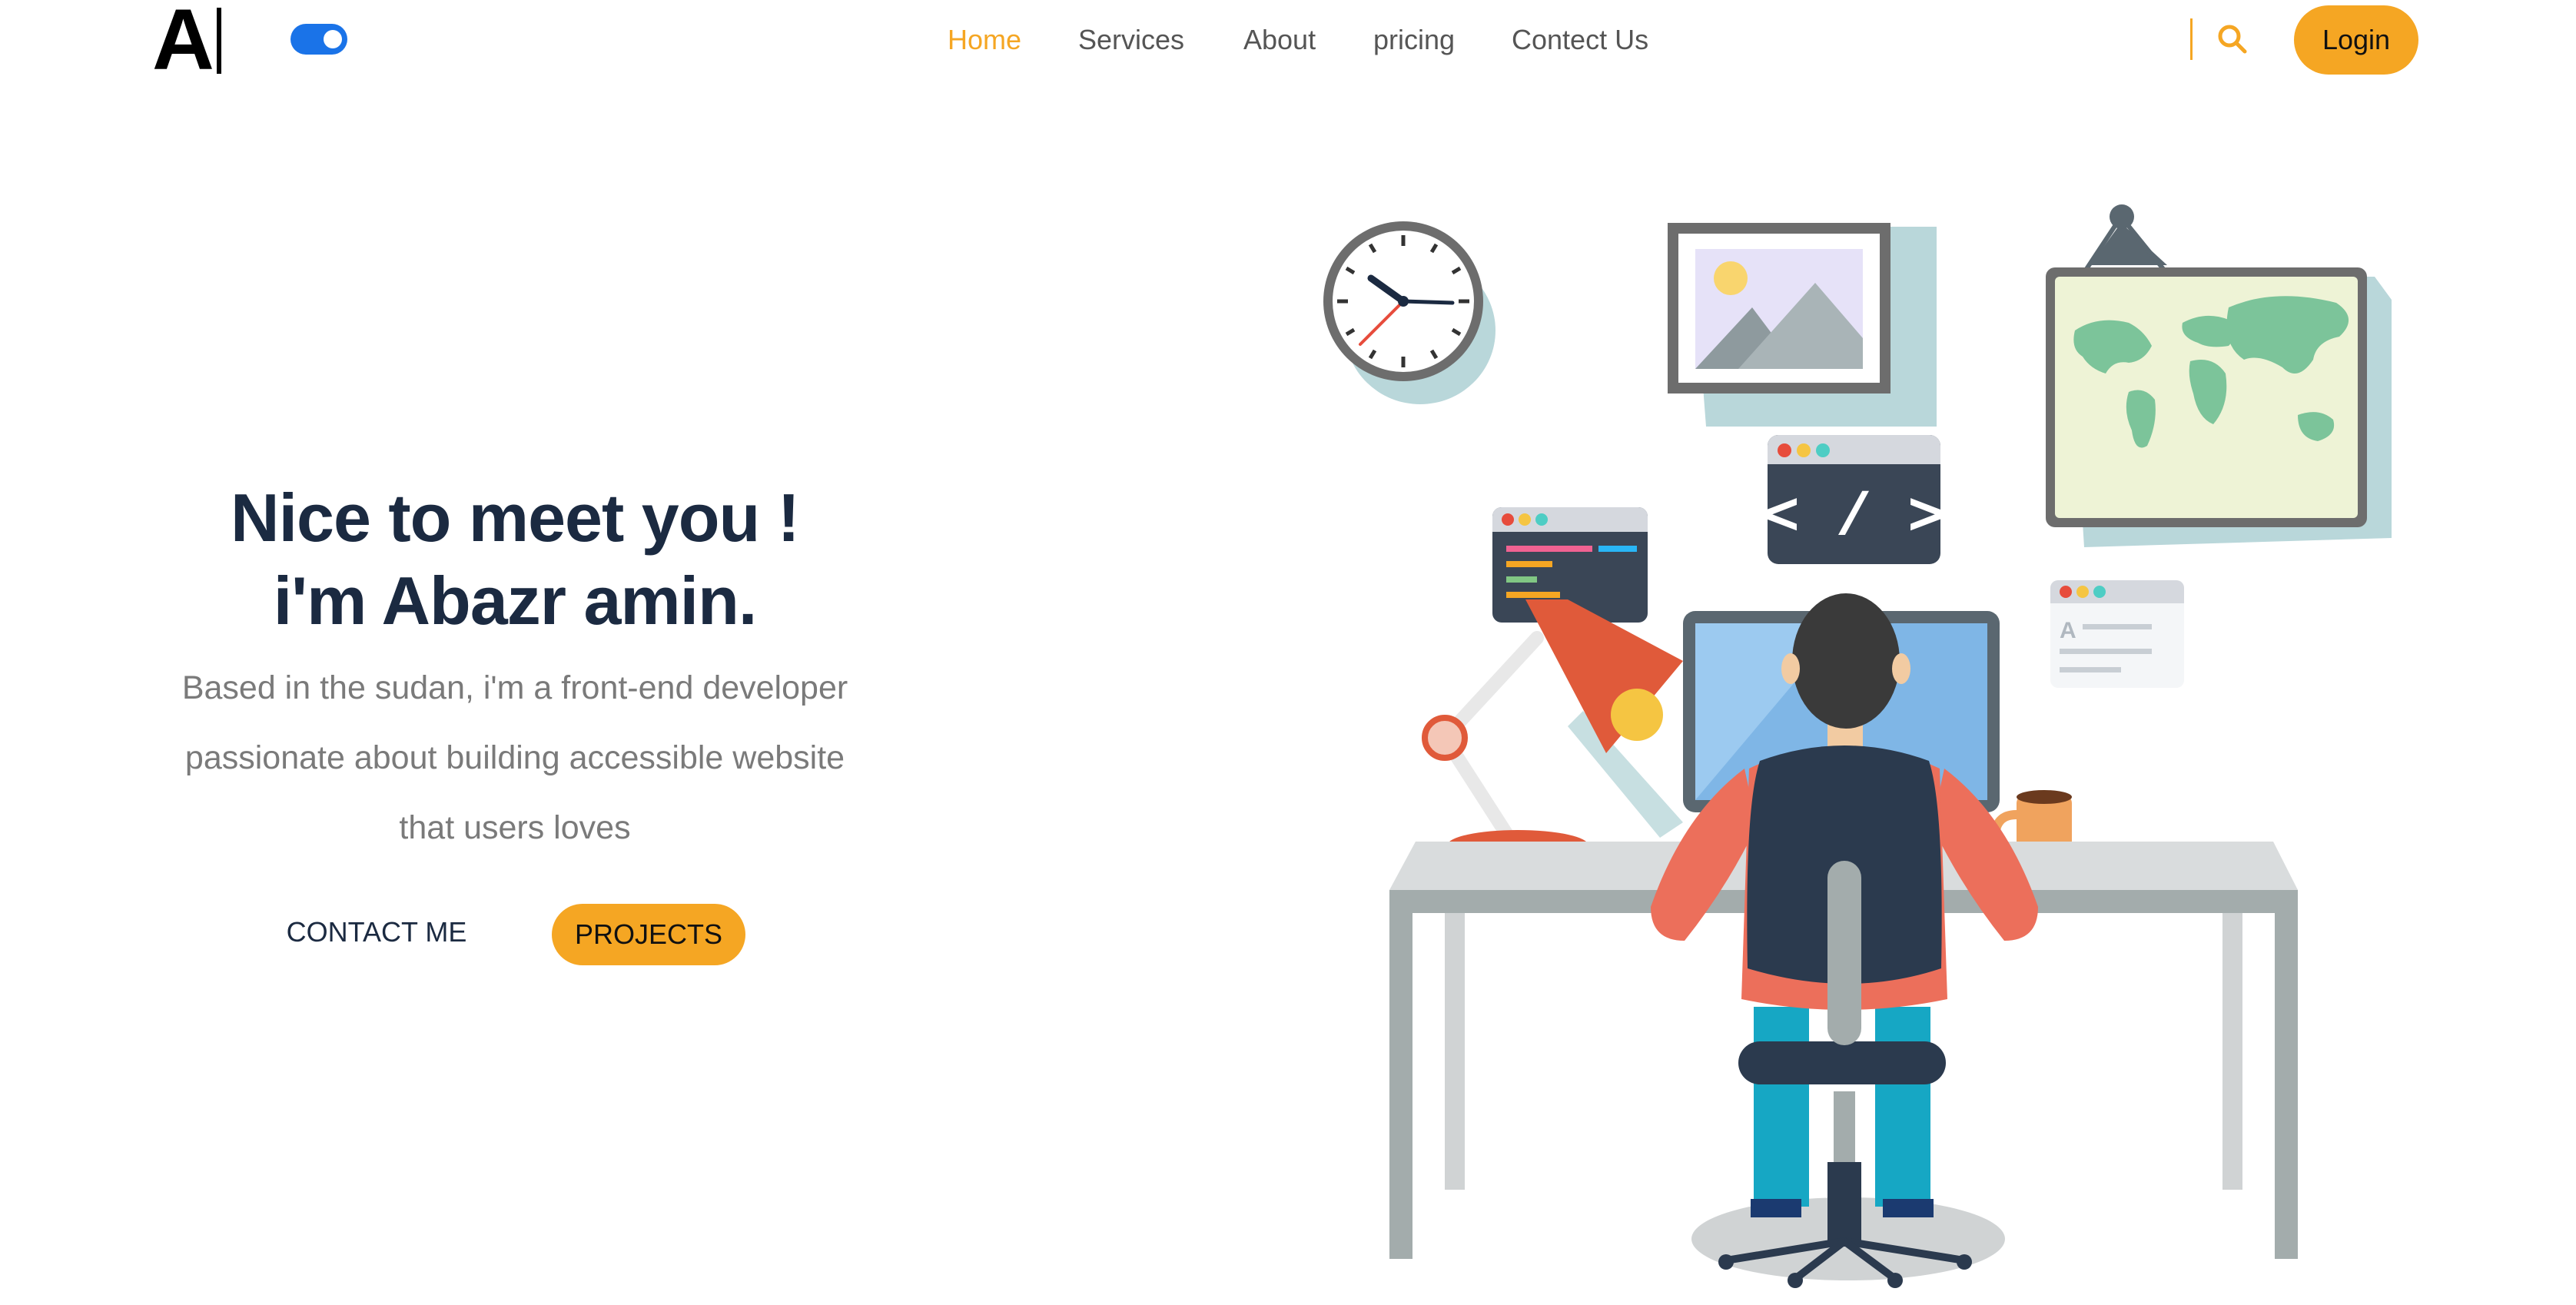 Image resolution: width=2576 pixels, height=1305 pixels. What do you see at coordinates (515, 828) in the screenshot?
I see `hero-desc-line-3: that users loves` at bounding box center [515, 828].